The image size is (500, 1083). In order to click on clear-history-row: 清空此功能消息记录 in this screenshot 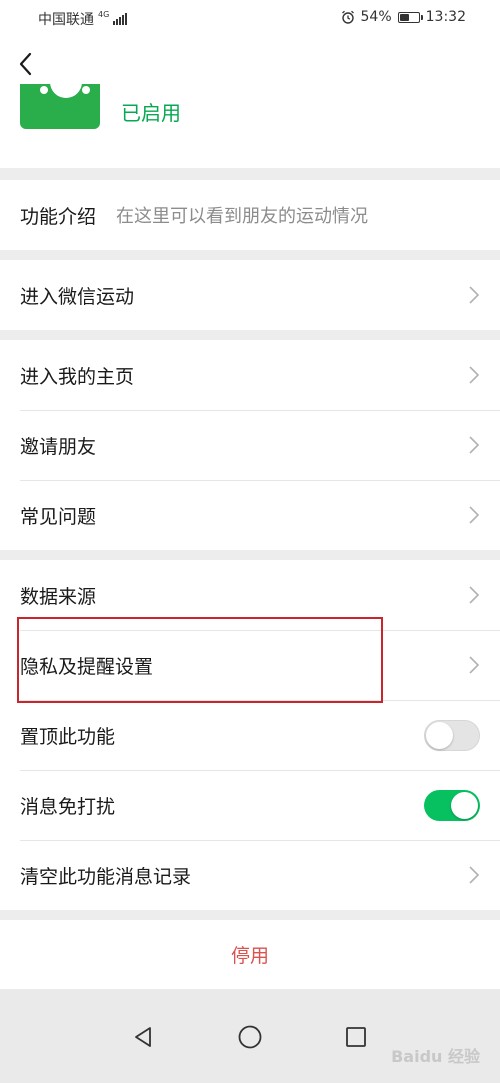, I will do `click(250, 875)`.